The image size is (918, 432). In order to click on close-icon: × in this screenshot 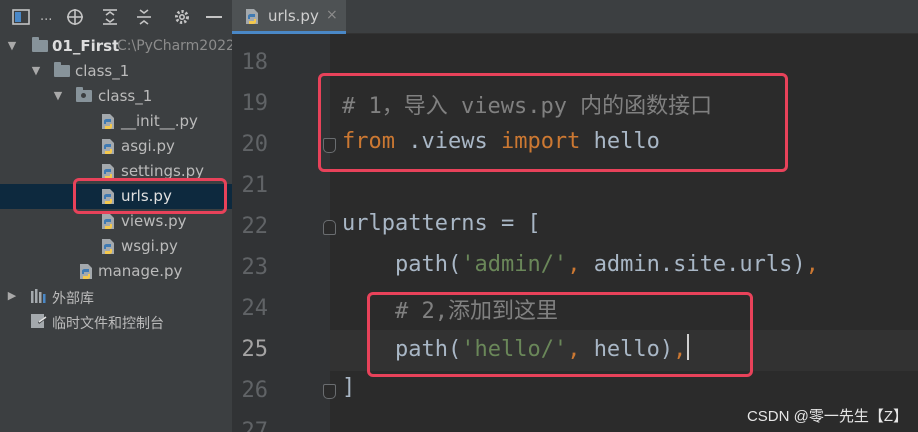, I will do `click(332, 15)`.